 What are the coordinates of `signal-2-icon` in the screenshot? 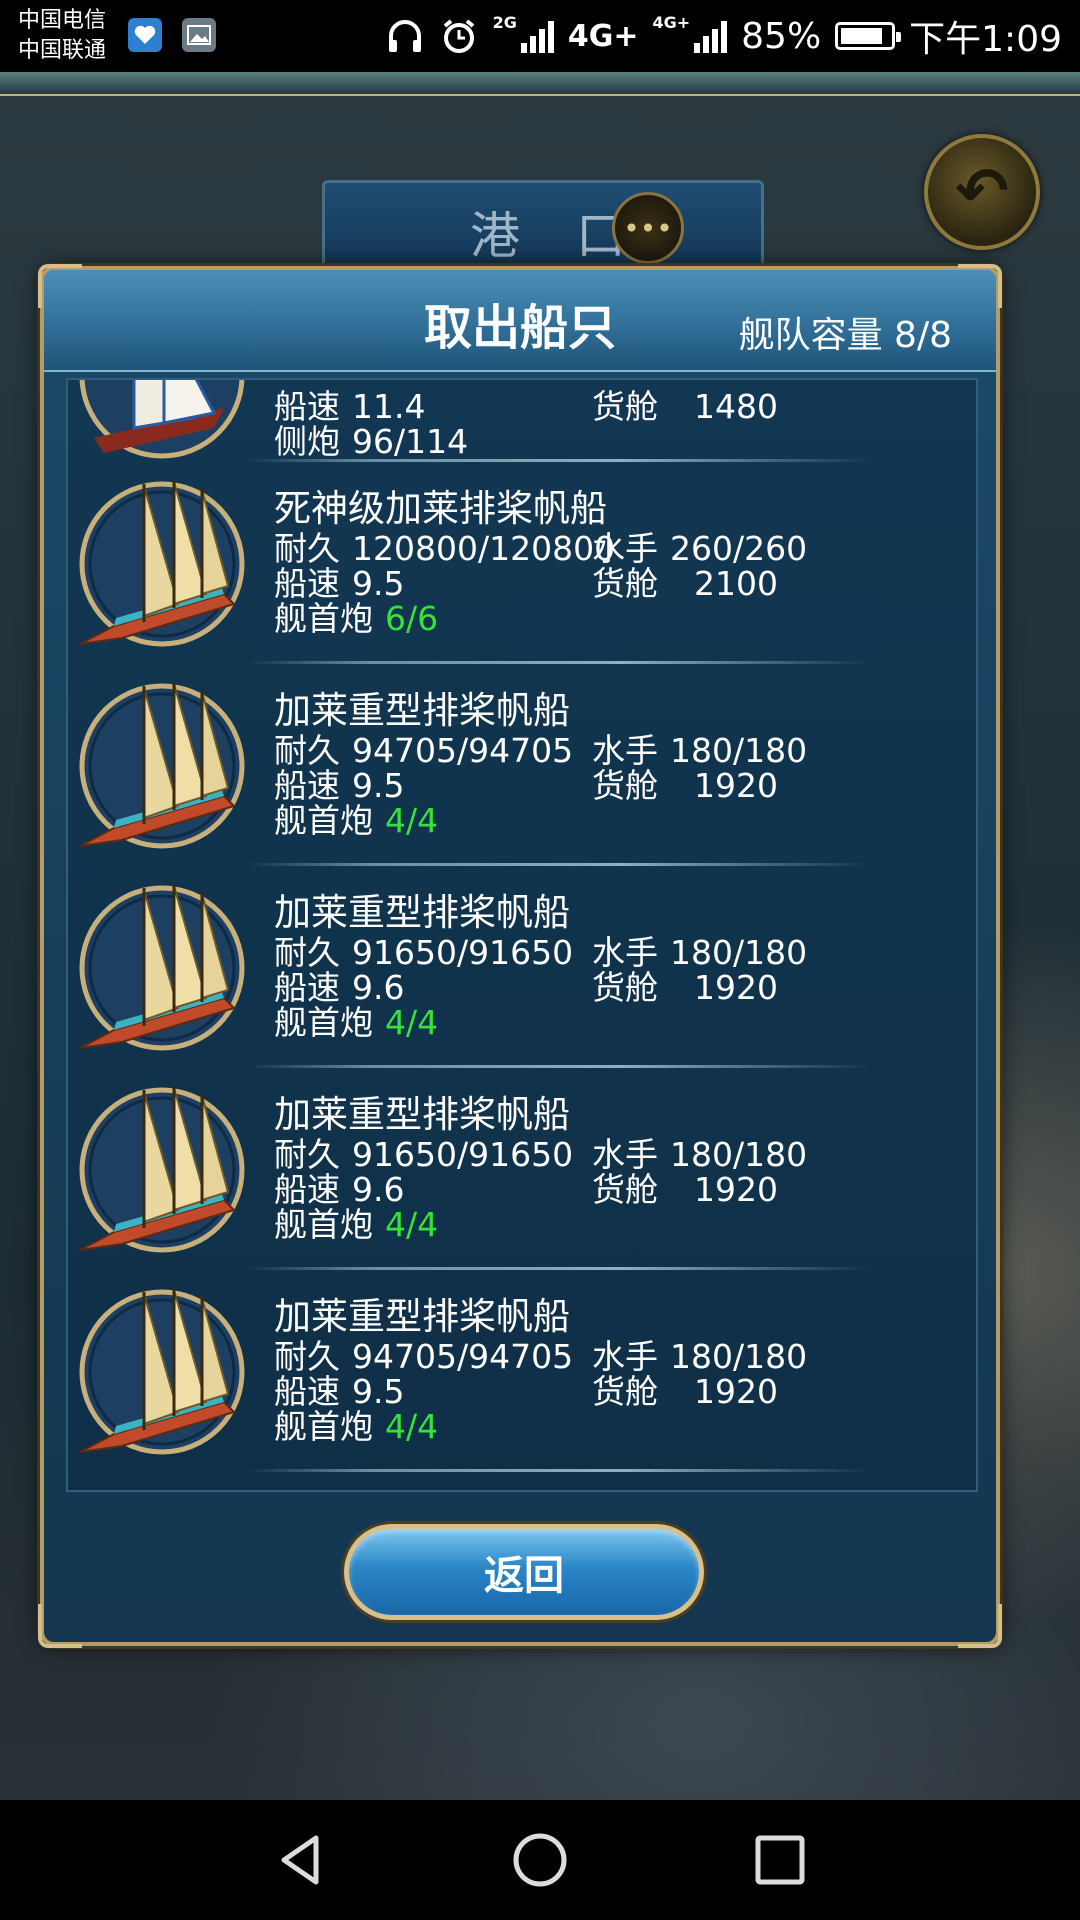 It's located at (711, 36).